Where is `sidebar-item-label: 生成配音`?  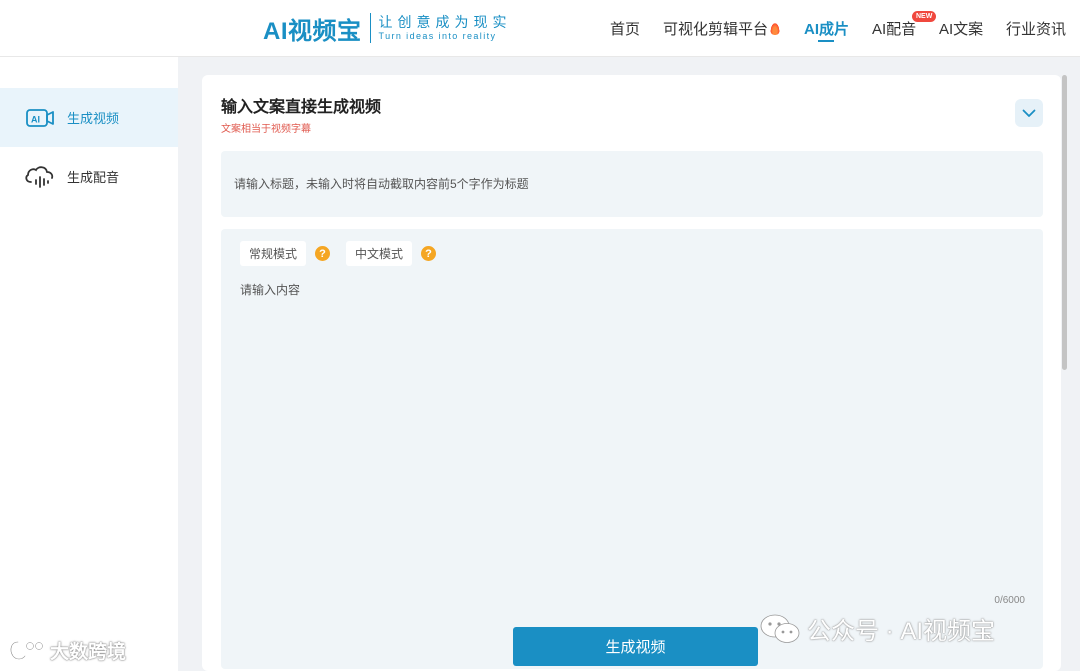
sidebar-item-label: 生成配音 is located at coordinates (93, 177).